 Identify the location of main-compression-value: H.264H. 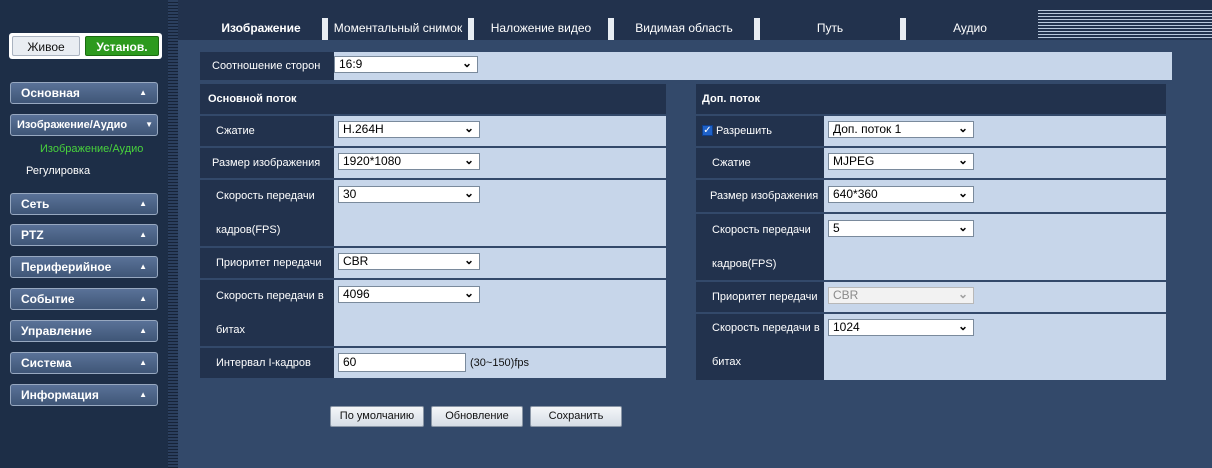
(363, 129).